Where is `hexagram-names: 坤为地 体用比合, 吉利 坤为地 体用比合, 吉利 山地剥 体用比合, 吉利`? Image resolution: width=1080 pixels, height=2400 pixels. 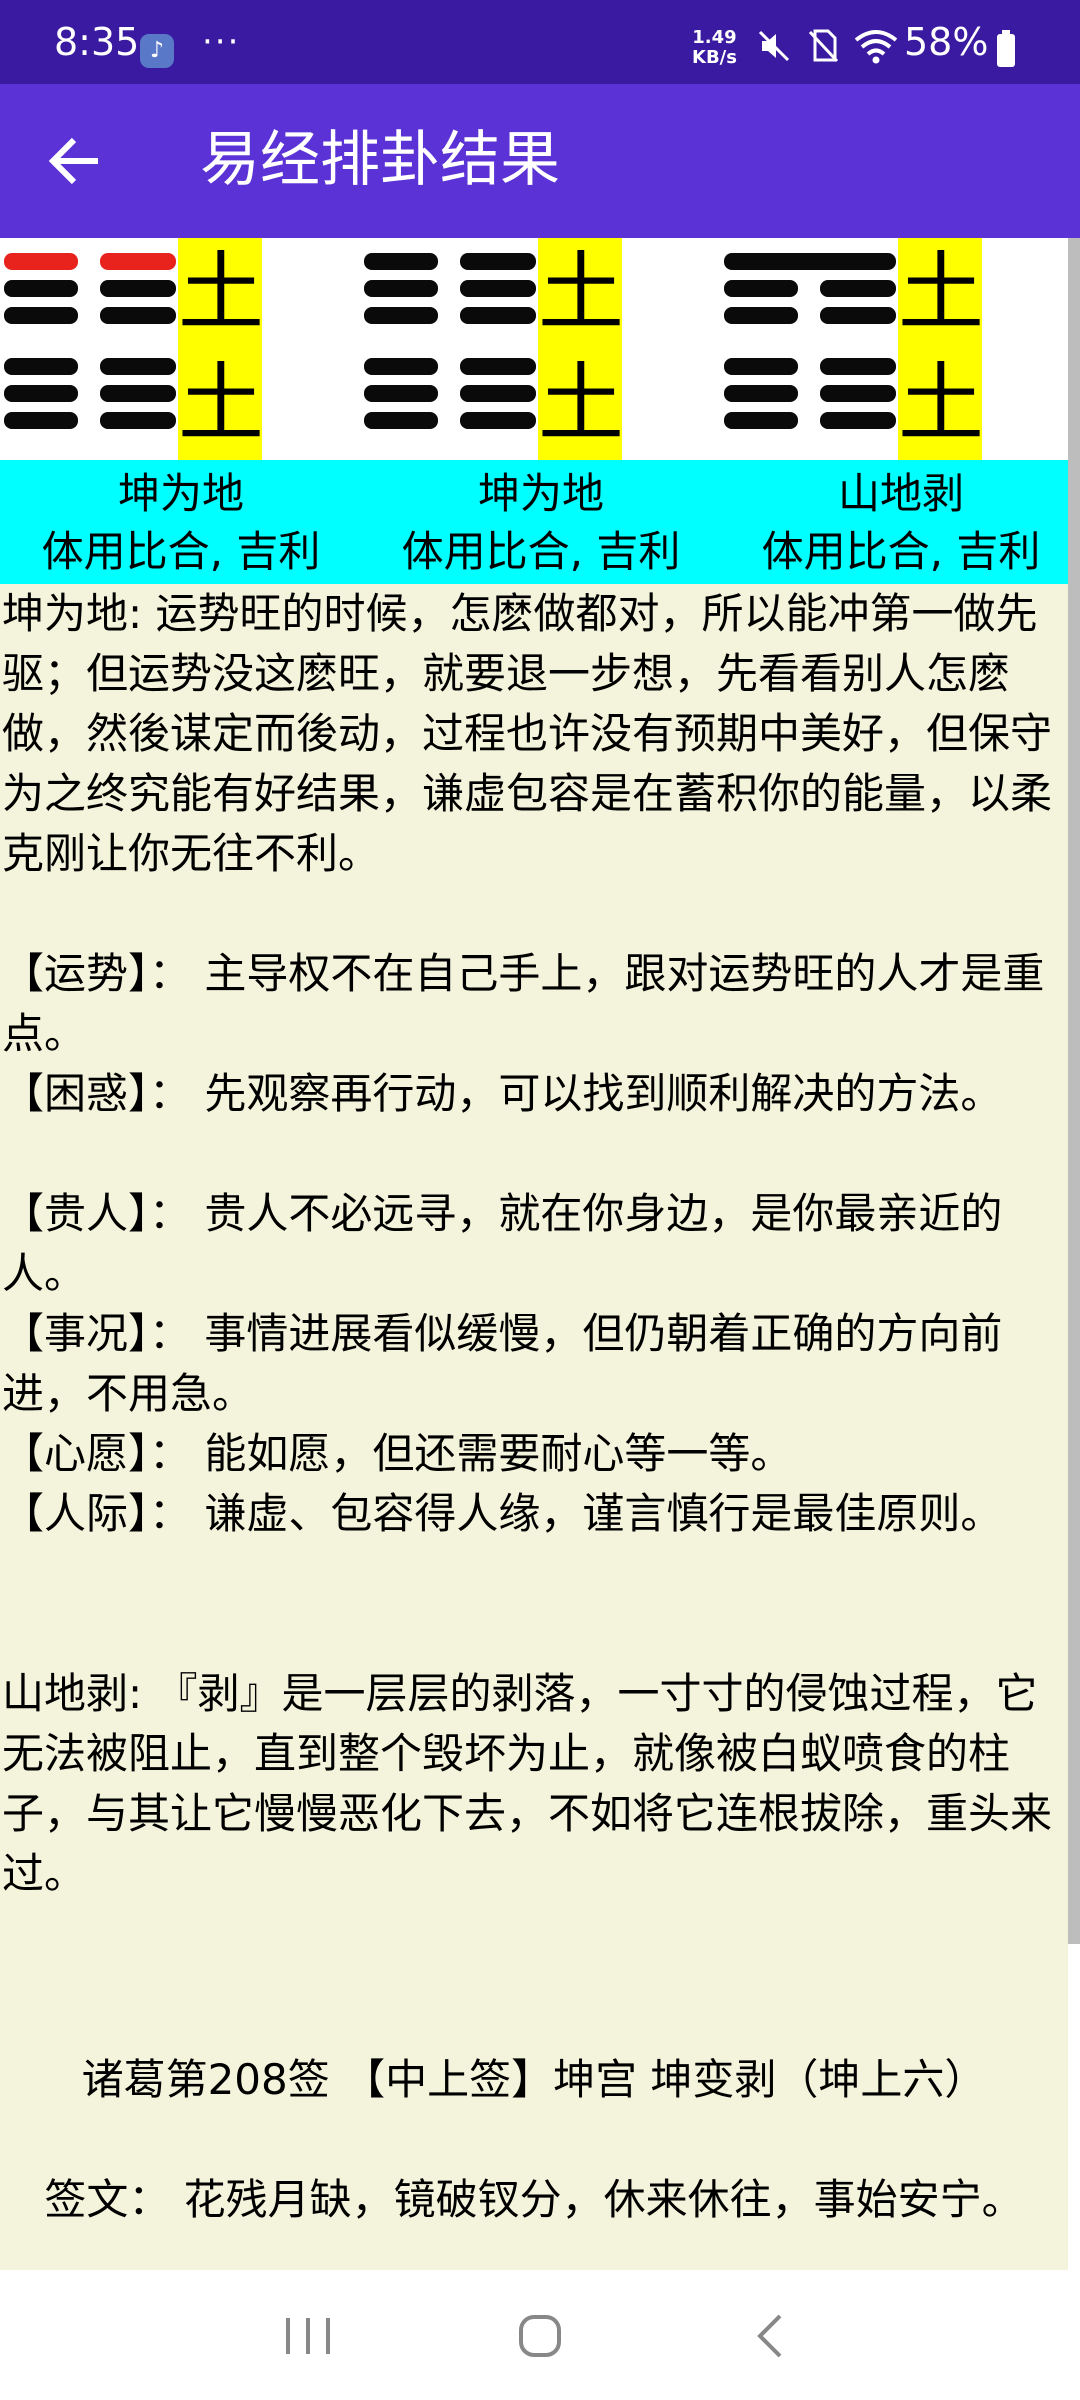 hexagram-names: 坤为地 体用比合, 吉利 坤为地 体用比合, 吉利 山地剥 体用比合, 吉利 is located at coordinates (534, 522).